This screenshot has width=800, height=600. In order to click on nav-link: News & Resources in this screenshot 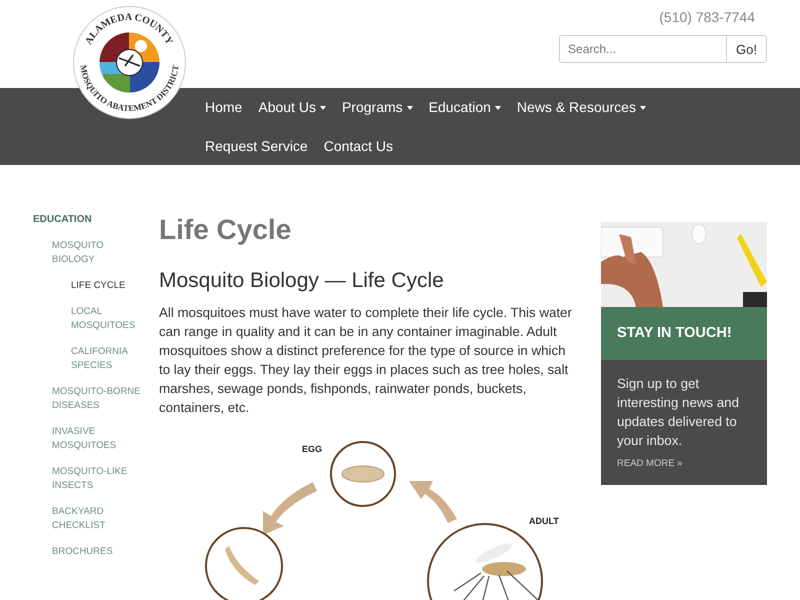, I will do `click(581, 107)`.